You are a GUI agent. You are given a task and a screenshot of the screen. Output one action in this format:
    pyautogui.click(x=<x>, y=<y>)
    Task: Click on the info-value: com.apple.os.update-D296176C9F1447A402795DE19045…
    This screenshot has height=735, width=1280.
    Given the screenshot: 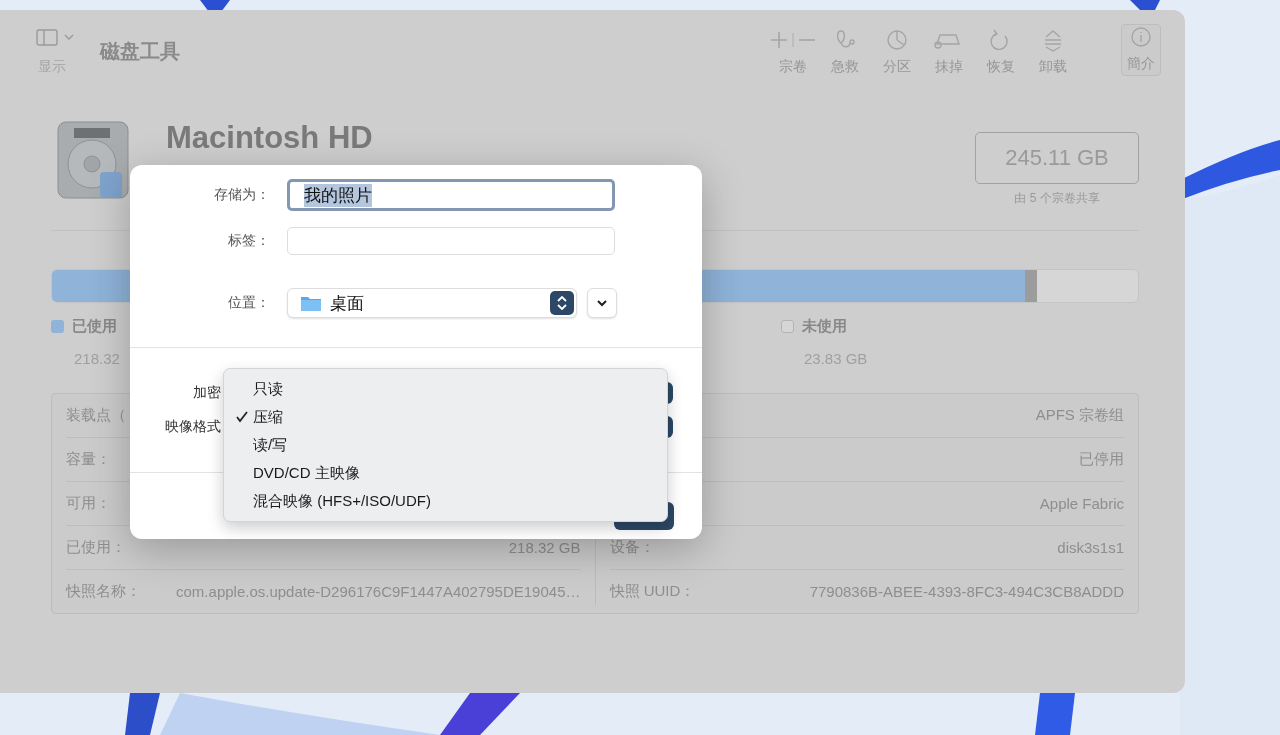 What is the action you would take?
    pyautogui.click(x=378, y=591)
    